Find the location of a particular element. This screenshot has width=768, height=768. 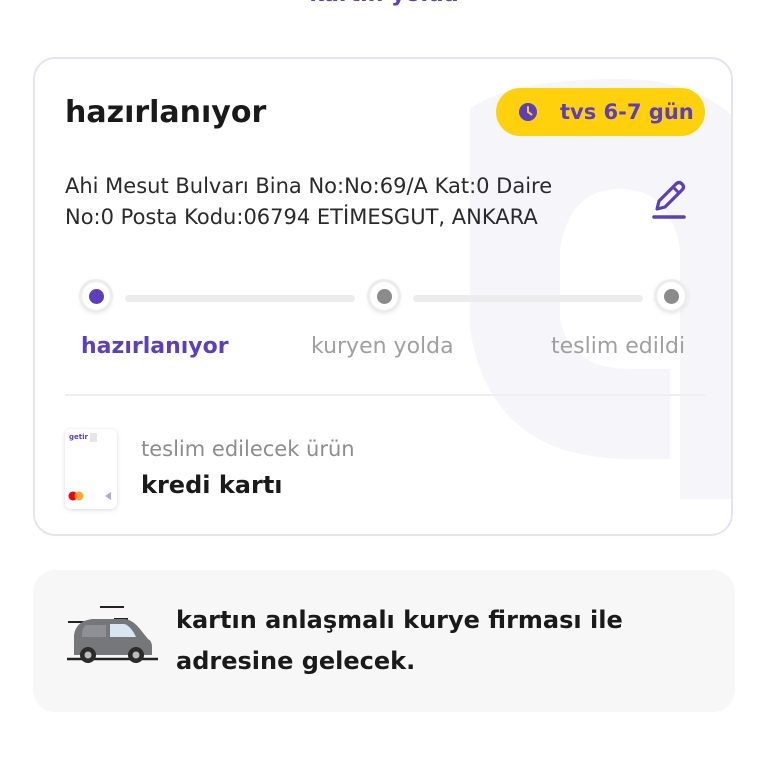

divider is located at coordinates (385, 395).